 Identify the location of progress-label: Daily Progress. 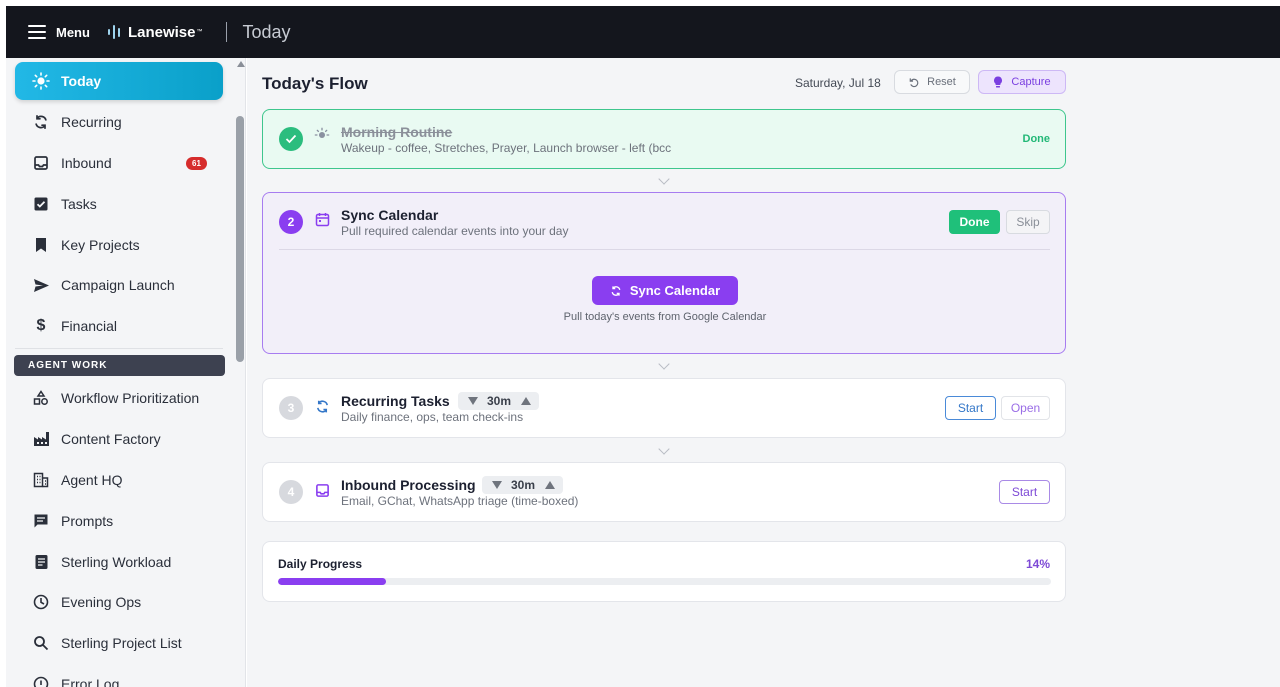
(320, 564).